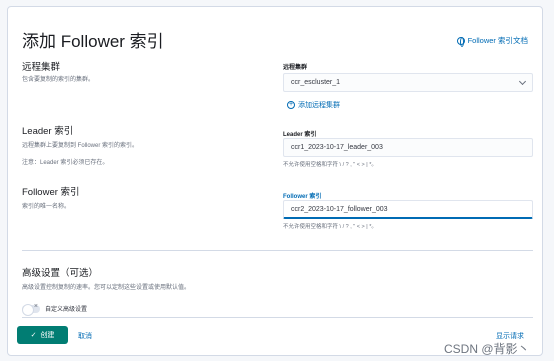  What do you see at coordinates (487, 349) in the screenshot?
I see `watermark: CSDN @背影丶` at bounding box center [487, 349].